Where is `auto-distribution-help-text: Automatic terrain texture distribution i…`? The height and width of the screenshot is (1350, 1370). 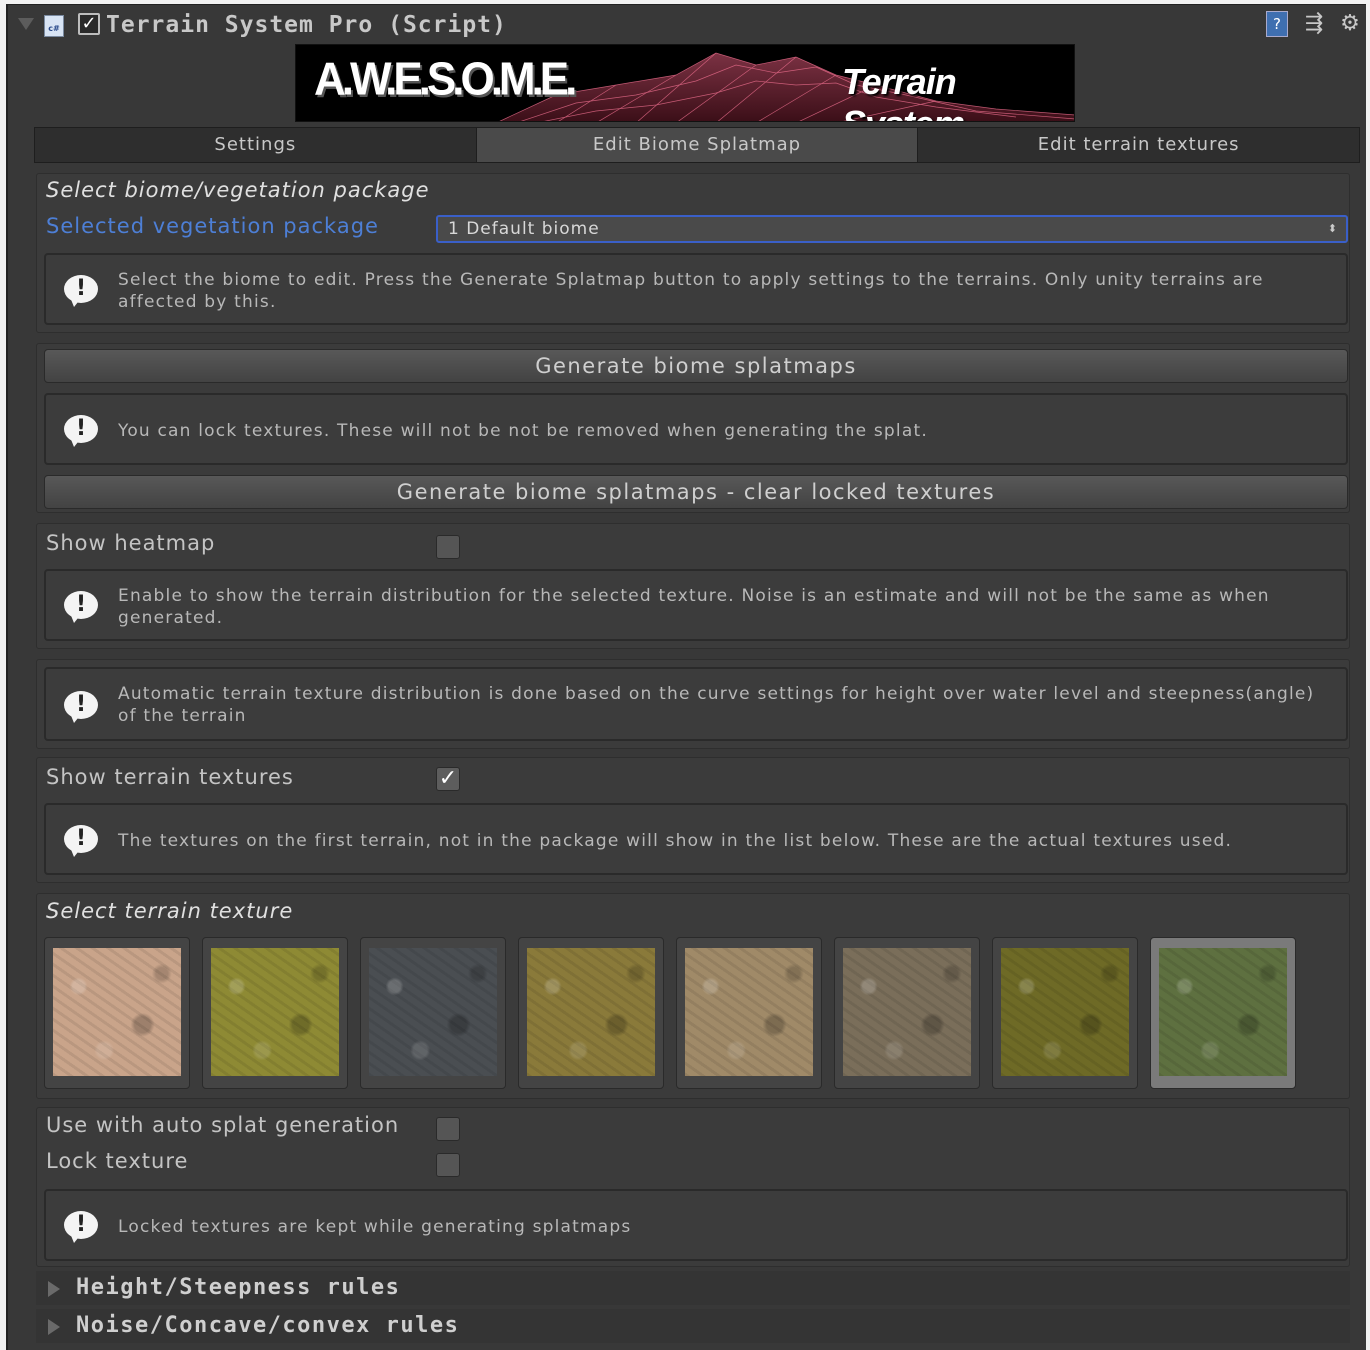 auto-distribution-help-text: Automatic terrain texture distribution i… is located at coordinates (716, 705).